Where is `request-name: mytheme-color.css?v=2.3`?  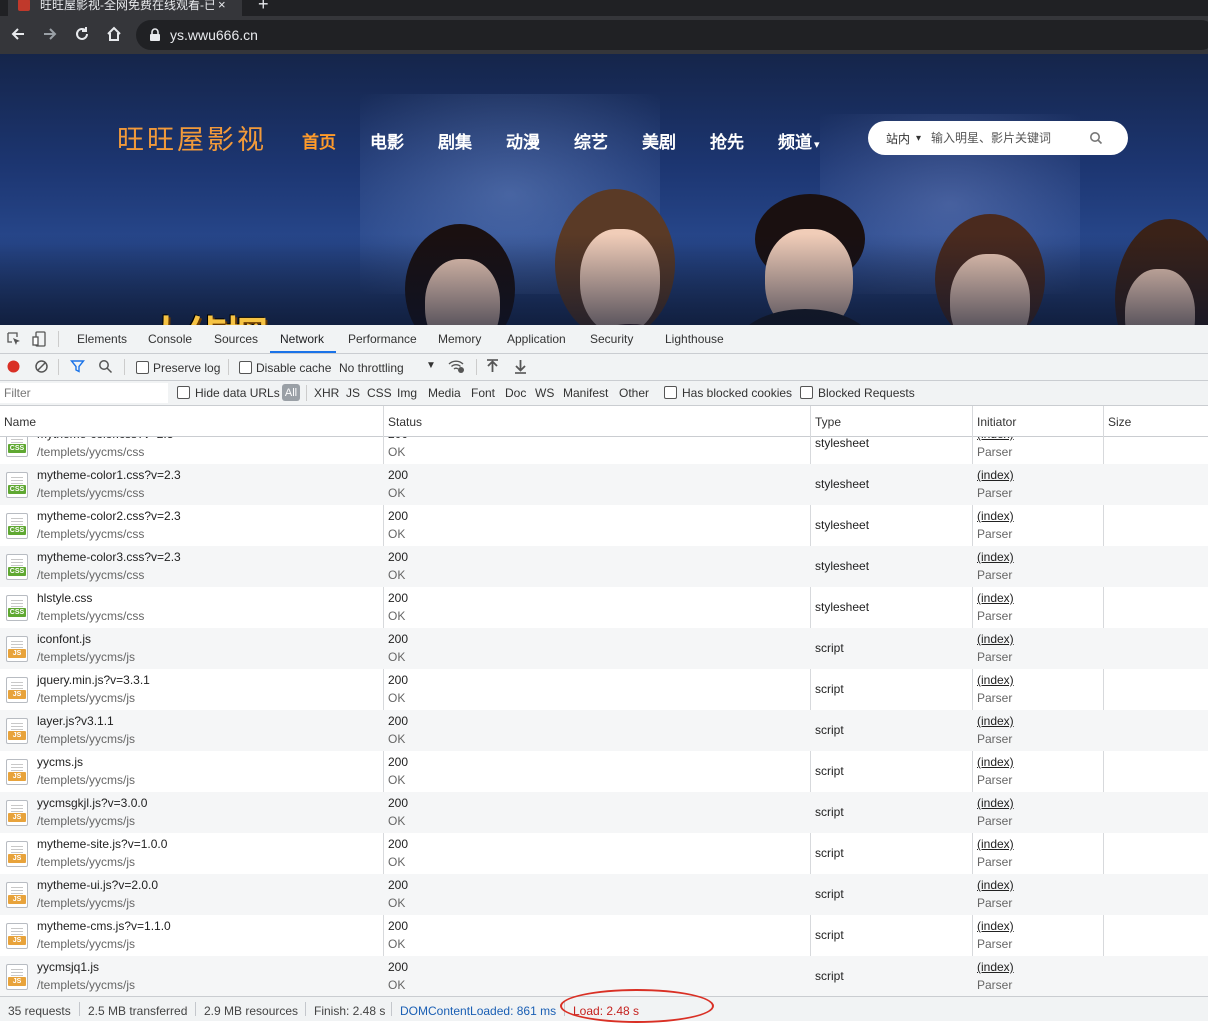 request-name: mytheme-color.css?v=2.3 is located at coordinates (105, 439).